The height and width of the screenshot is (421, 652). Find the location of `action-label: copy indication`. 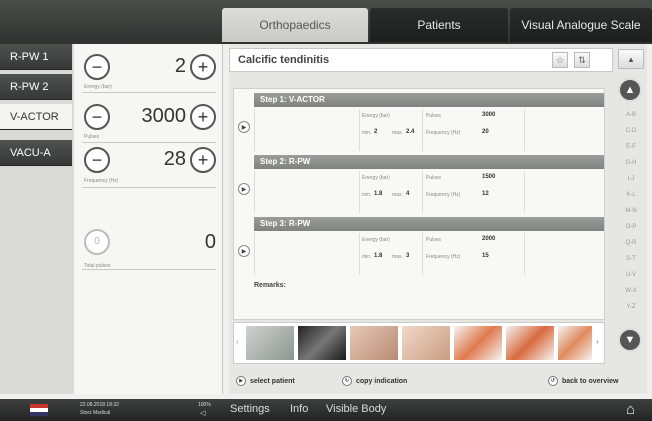

action-label: copy indication is located at coordinates (382, 381).